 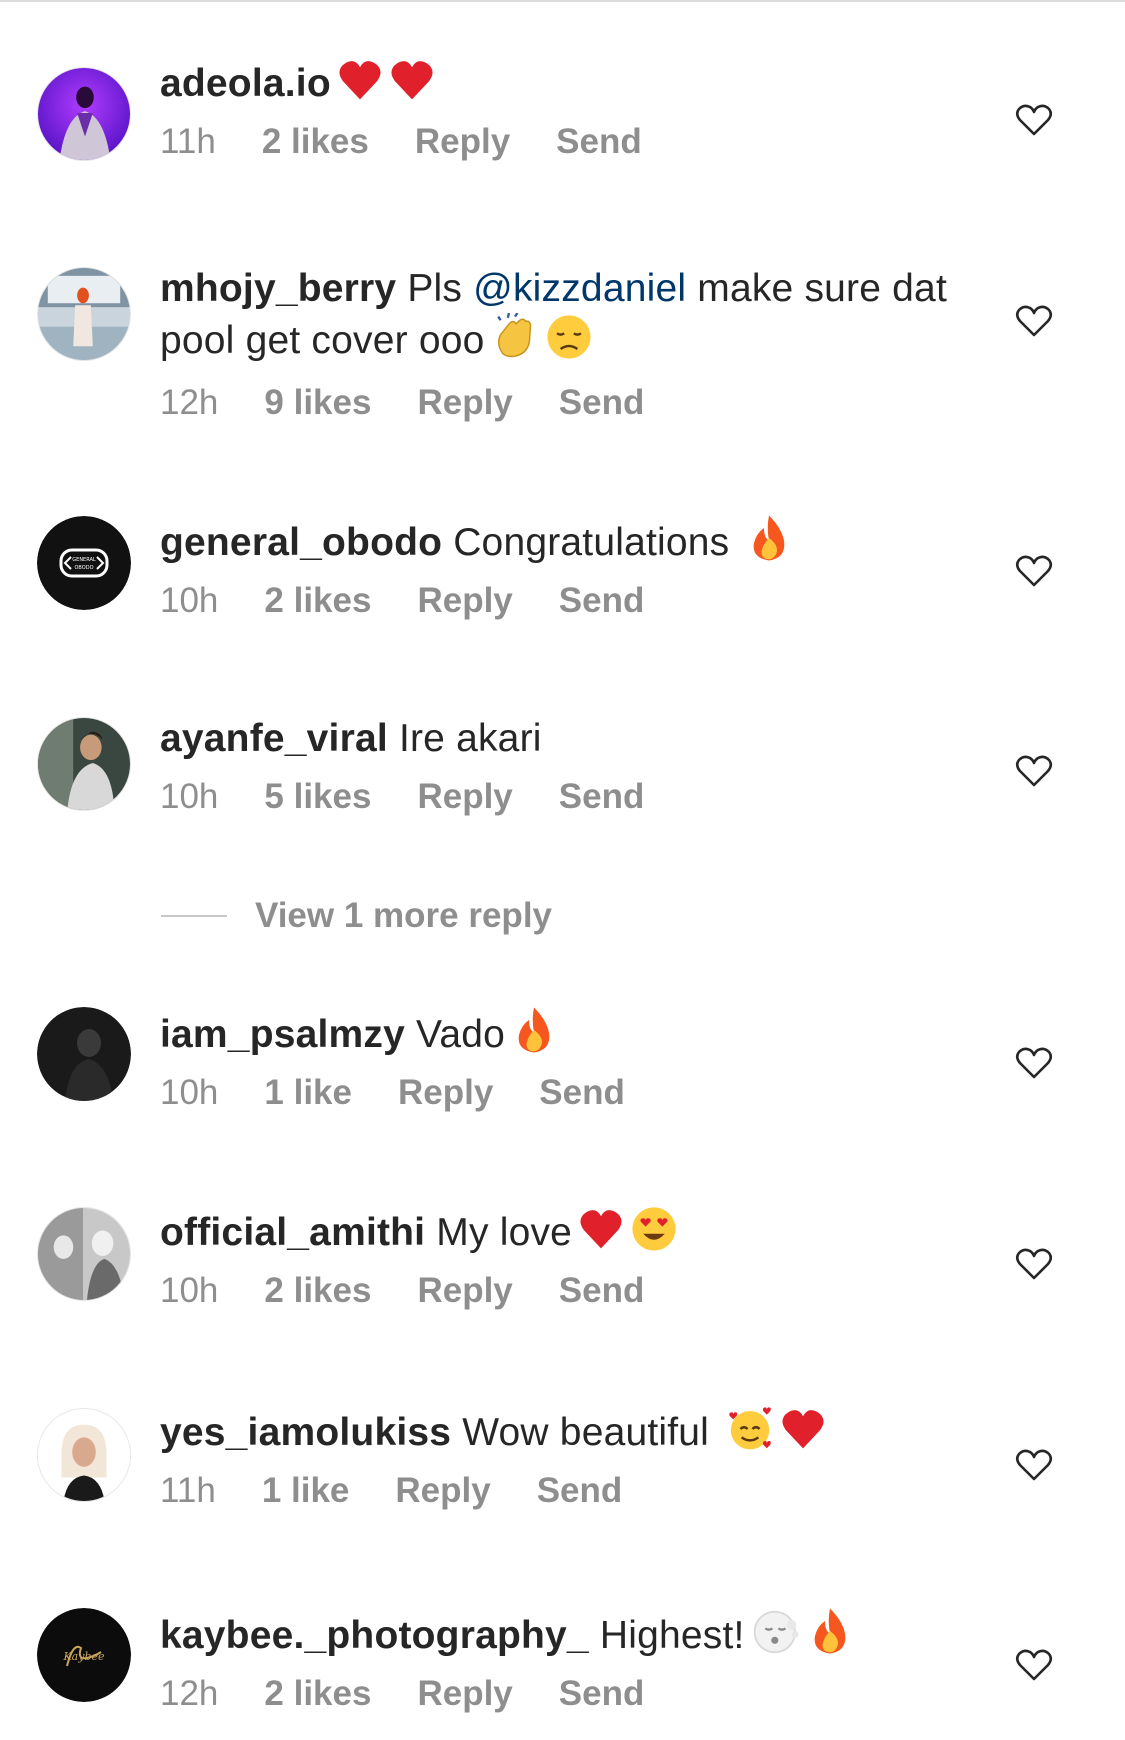 I want to click on comment-username: official_amithi, so click(x=292, y=1232).